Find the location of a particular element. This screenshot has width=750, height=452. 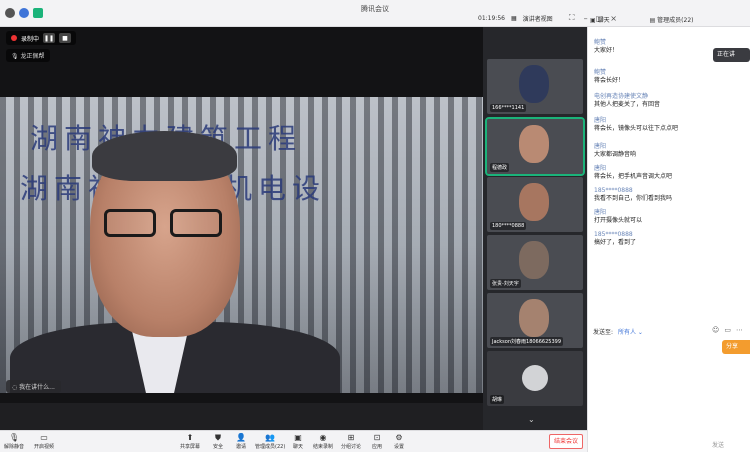

view-mode-button: 演讲者视图 is located at coordinates (538, 18).